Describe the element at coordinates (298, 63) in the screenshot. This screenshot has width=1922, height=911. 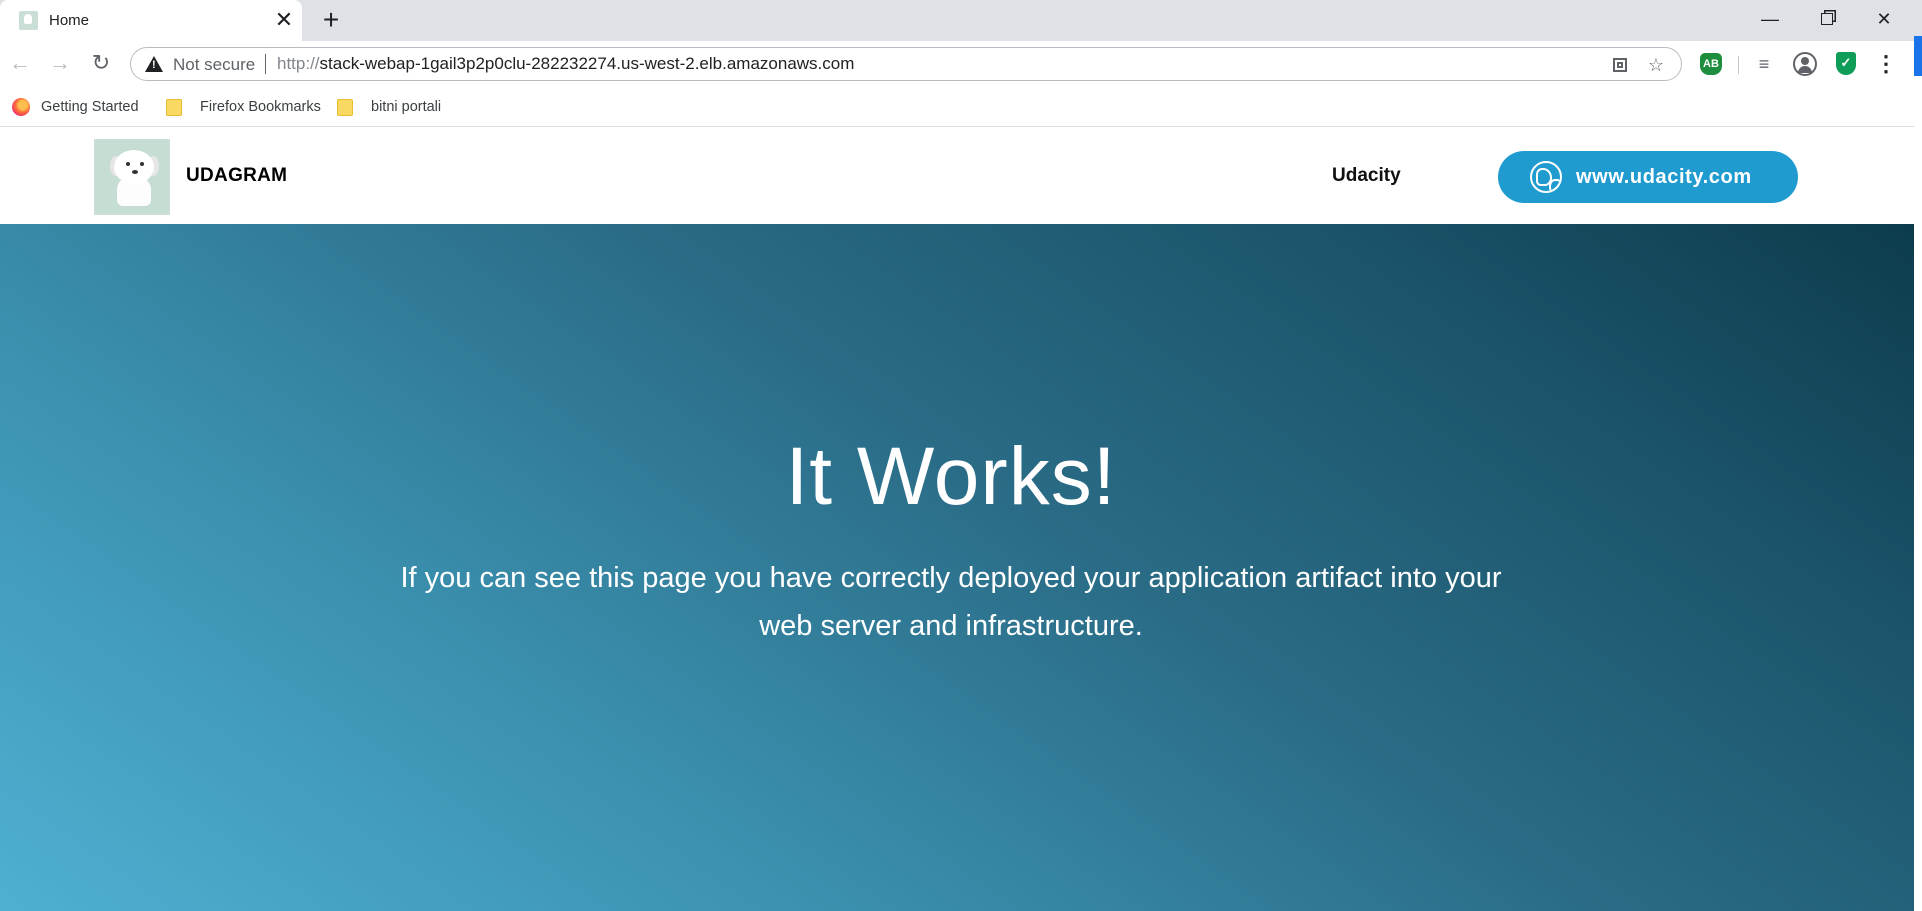
I see `url-scheme: http://` at that location.